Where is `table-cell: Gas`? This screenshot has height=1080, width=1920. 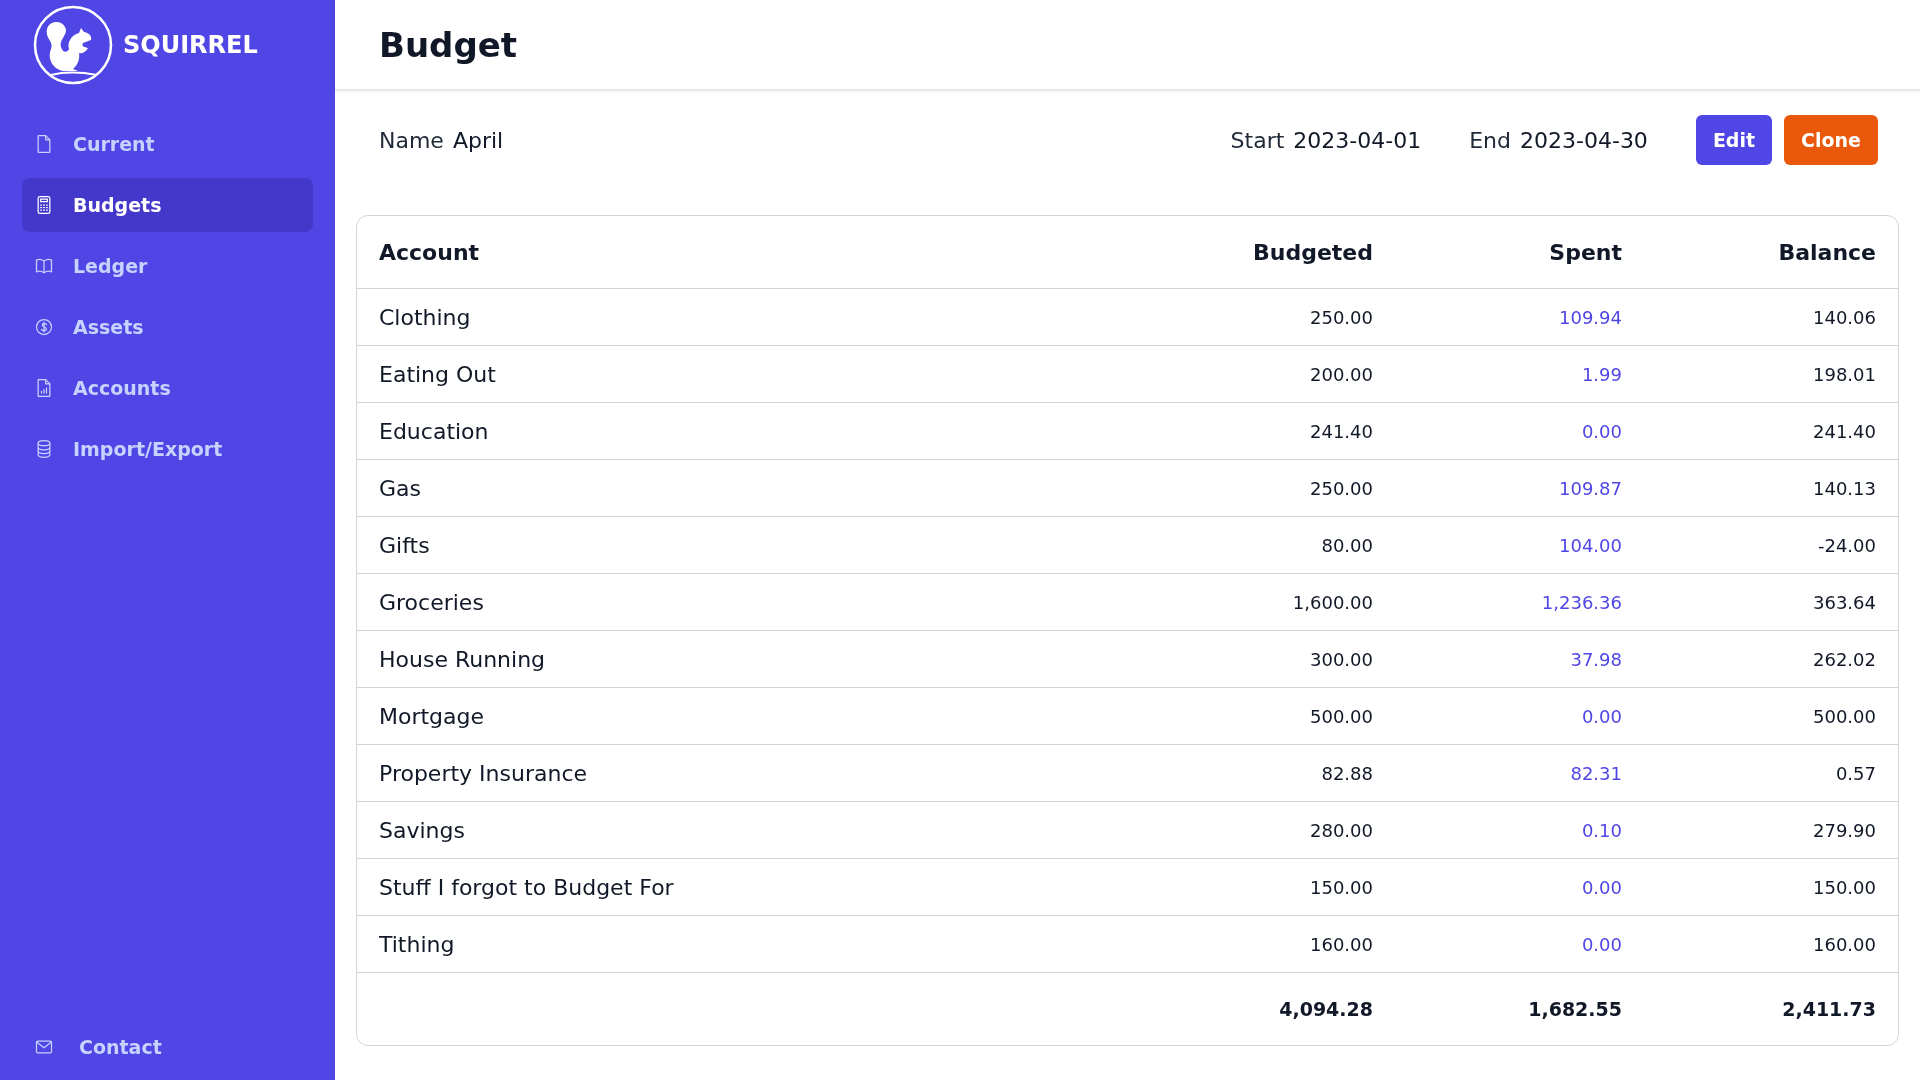 table-cell: Gas is located at coordinates (724, 488).